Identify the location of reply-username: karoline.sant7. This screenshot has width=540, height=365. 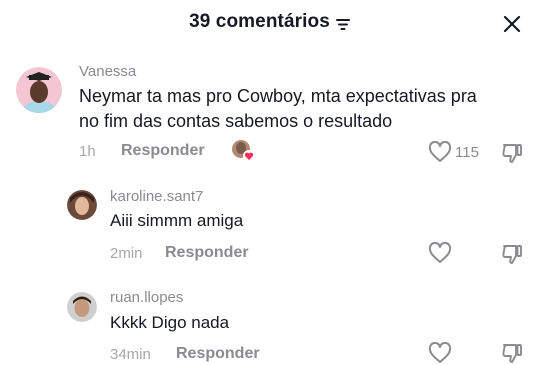
(156, 196).